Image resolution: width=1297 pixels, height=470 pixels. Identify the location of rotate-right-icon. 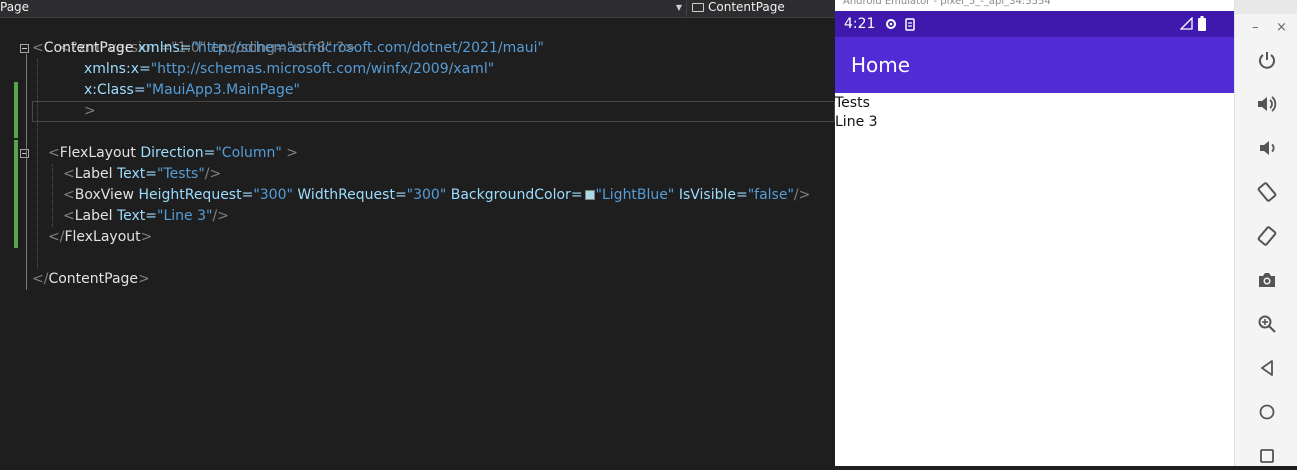
(1266, 236).